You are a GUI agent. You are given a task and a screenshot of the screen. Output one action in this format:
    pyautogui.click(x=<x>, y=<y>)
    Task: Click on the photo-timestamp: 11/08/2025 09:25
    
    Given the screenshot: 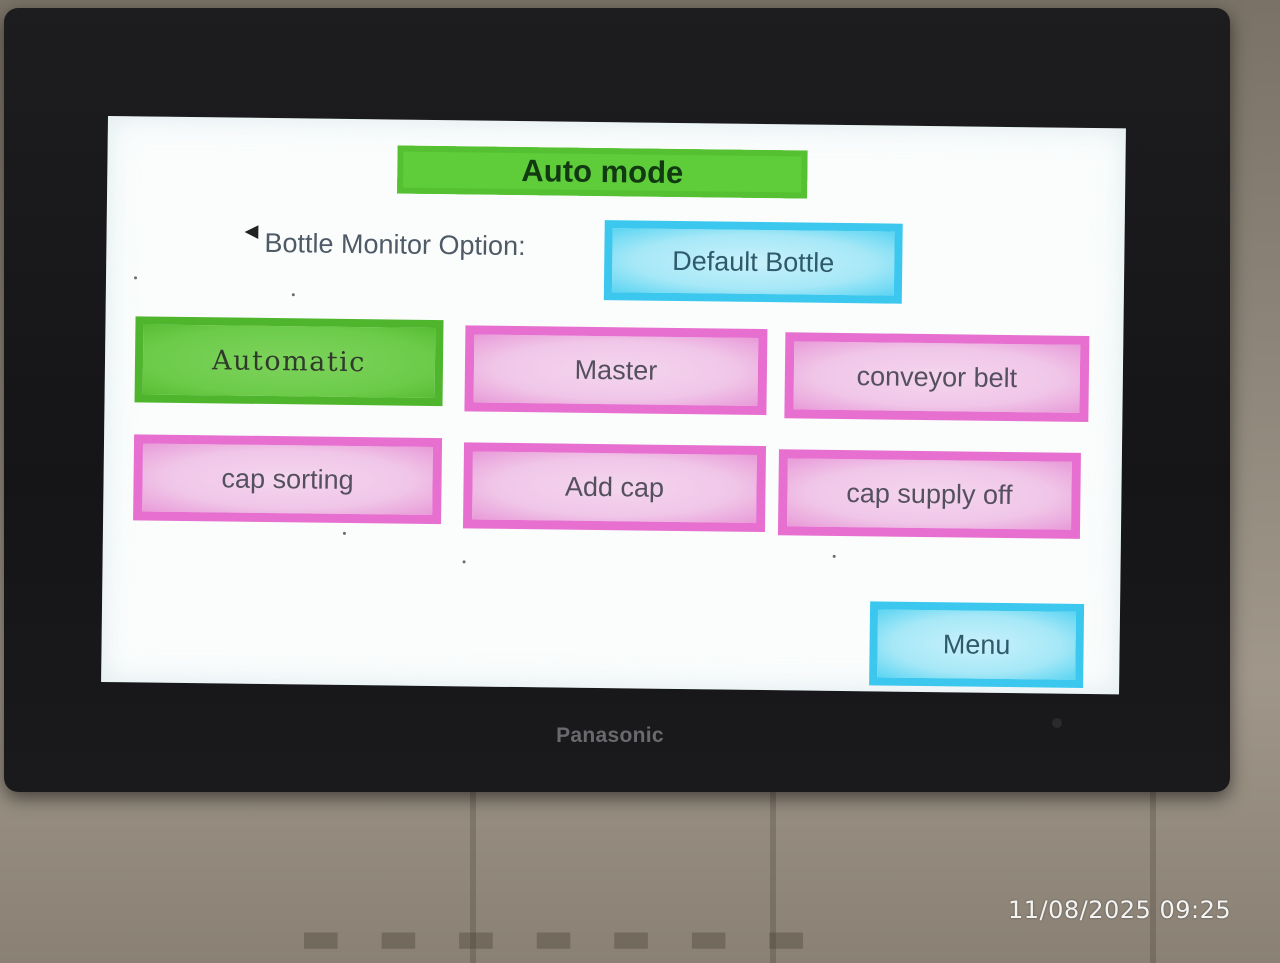 What is the action you would take?
    pyautogui.click(x=1120, y=910)
    